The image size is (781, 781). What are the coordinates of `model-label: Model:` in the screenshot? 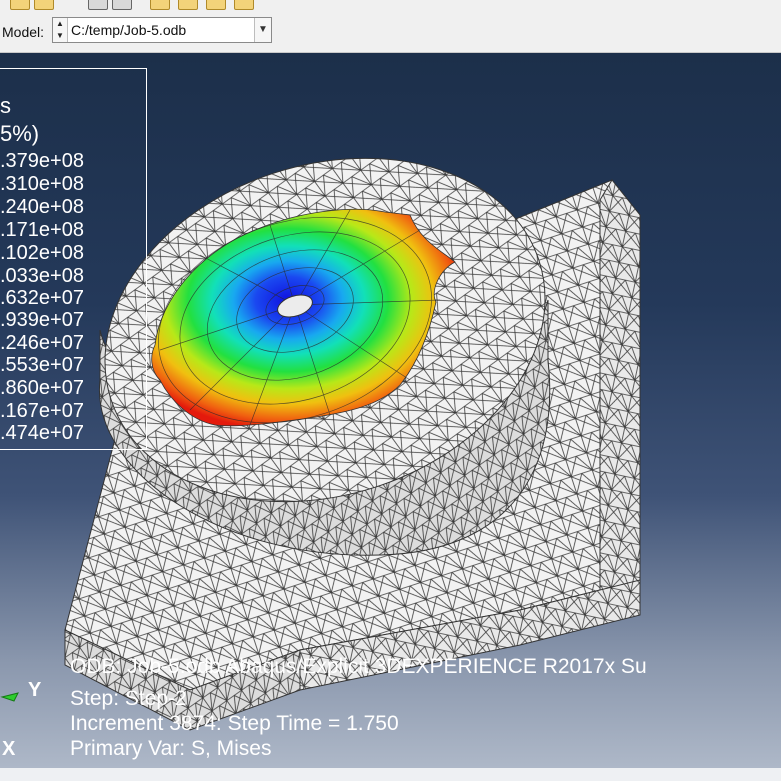 It's located at (23, 32).